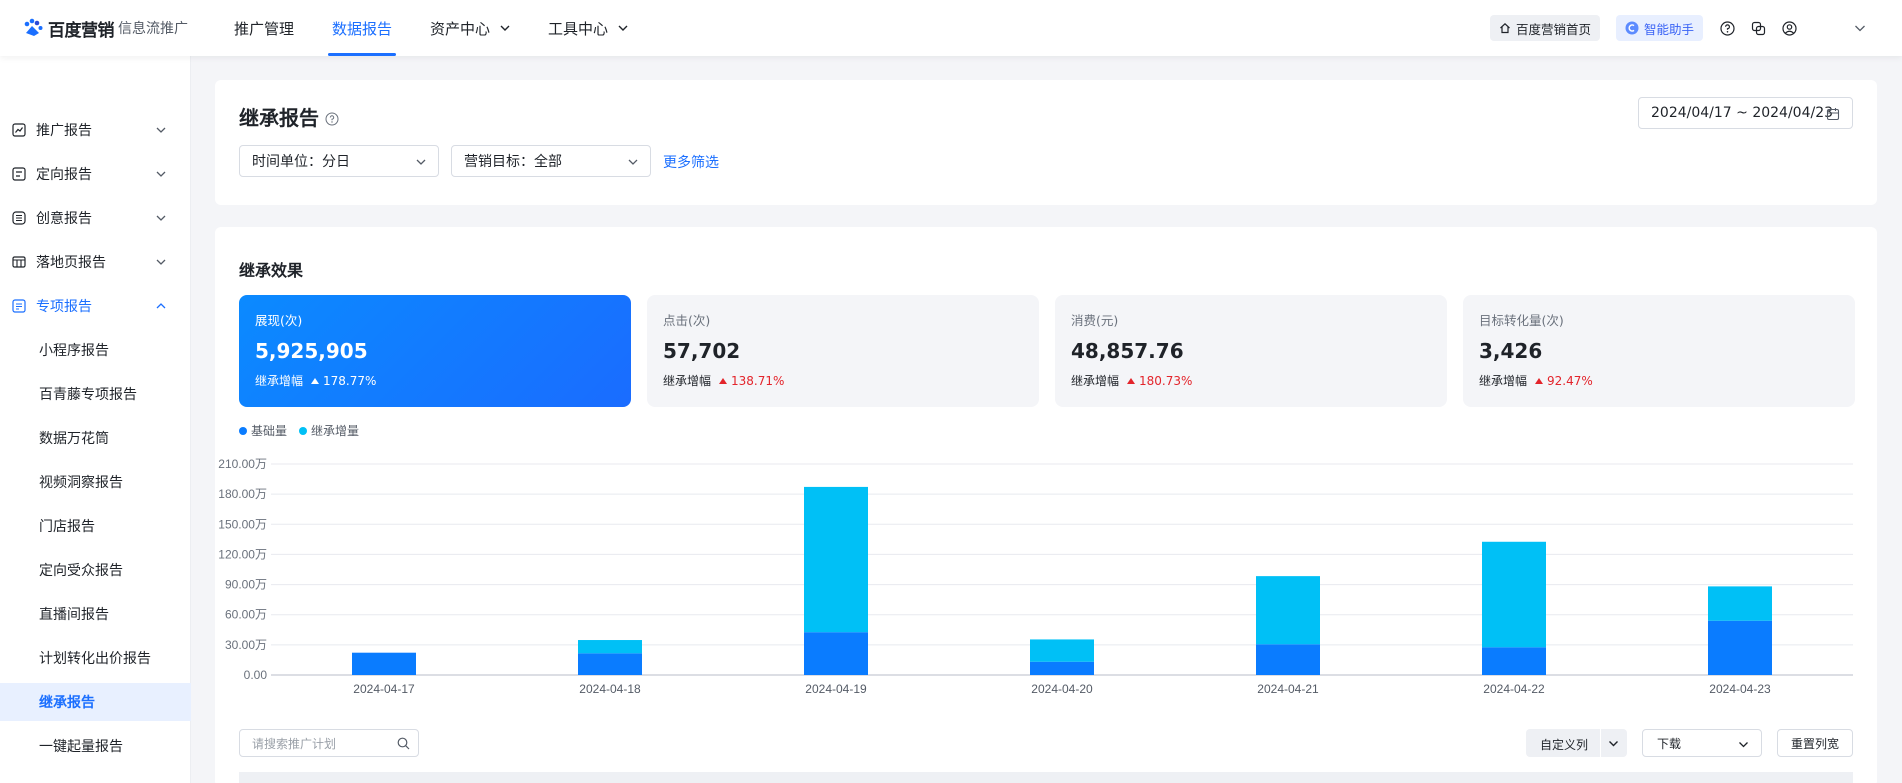 This screenshot has width=1902, height=783. I want to click on metric-growth: 继承增幅 138.71%, so click(843, 380).